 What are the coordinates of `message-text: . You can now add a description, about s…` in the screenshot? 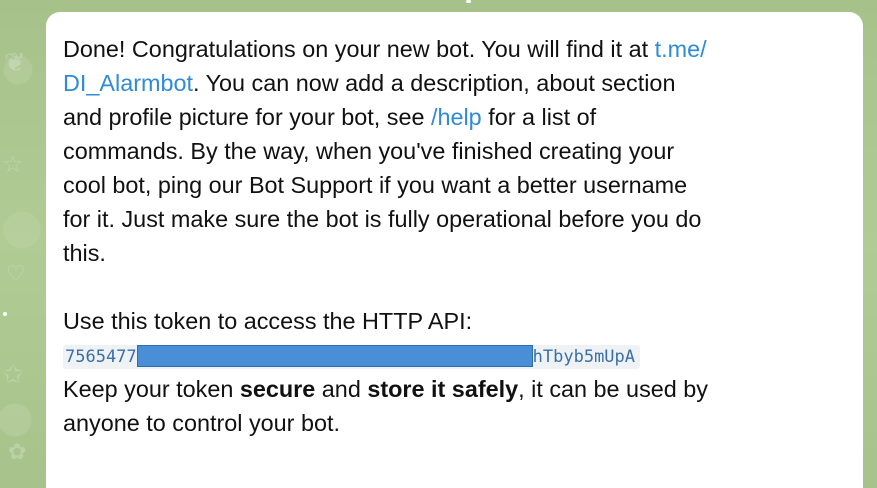 It's located at (434, 83).